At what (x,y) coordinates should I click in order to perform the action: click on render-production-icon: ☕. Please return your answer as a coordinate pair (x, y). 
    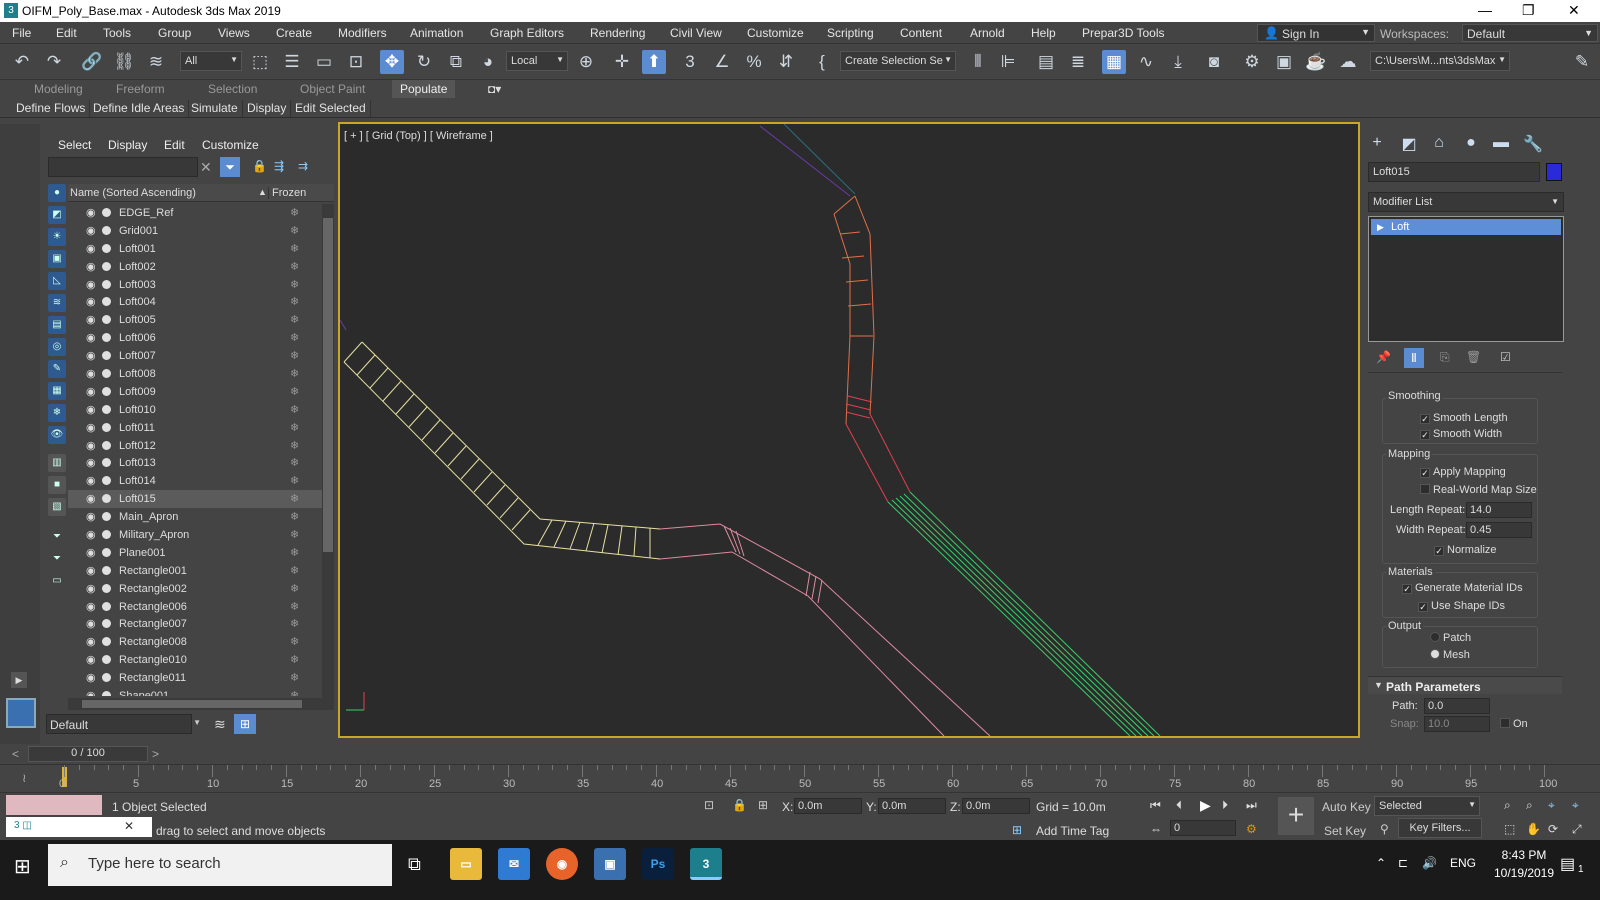
    Looking at the image, I should click on (1316, 62).